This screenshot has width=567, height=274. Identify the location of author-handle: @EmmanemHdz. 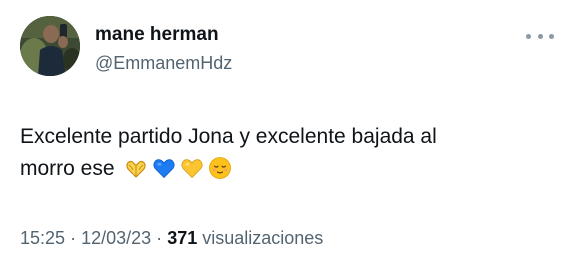
(163, 63).